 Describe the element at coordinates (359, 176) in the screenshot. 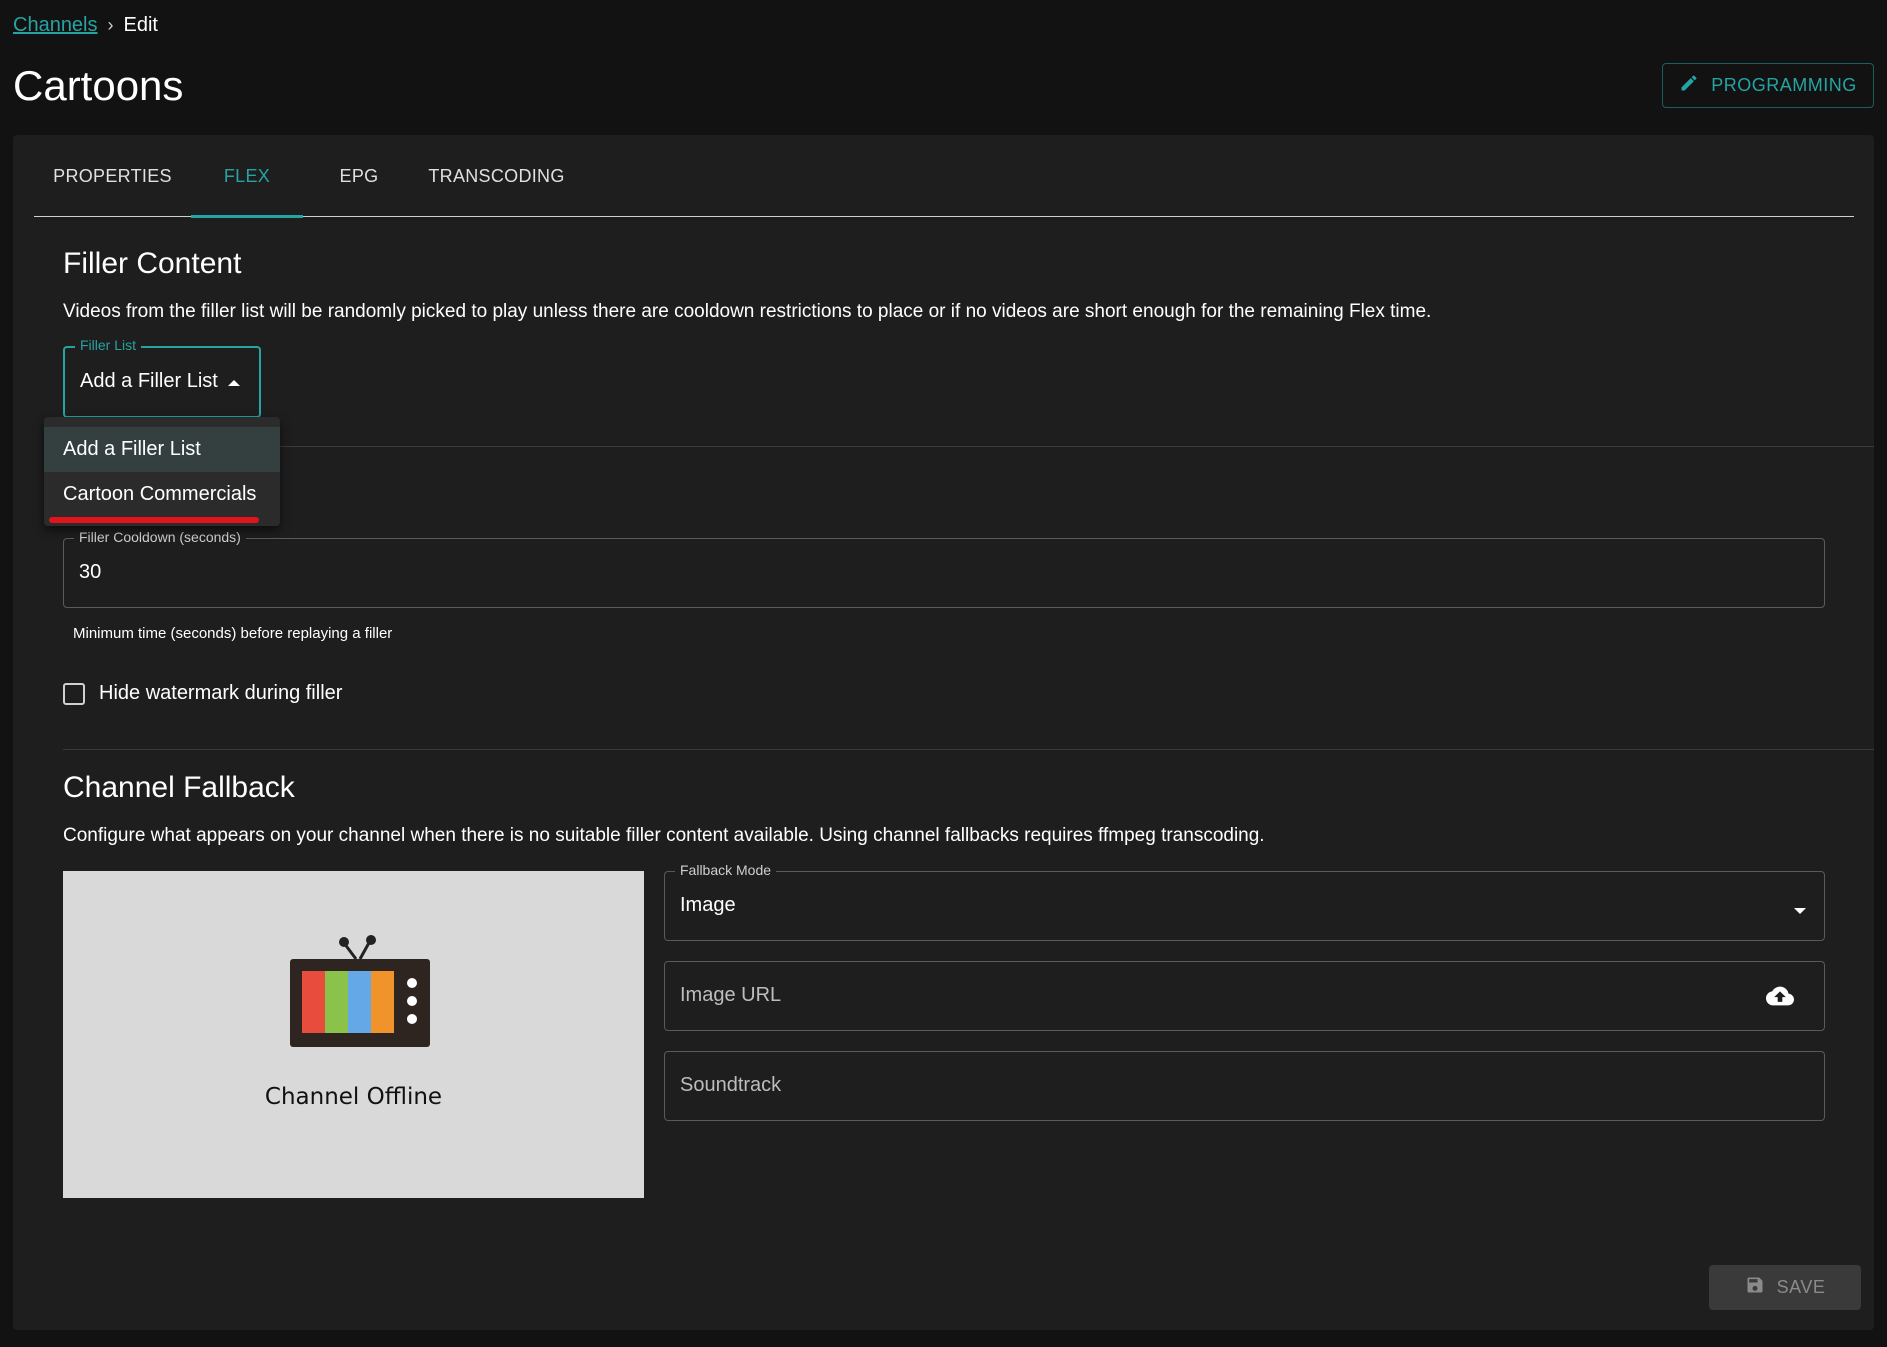

I see `tab-epg: EPG` at that location.